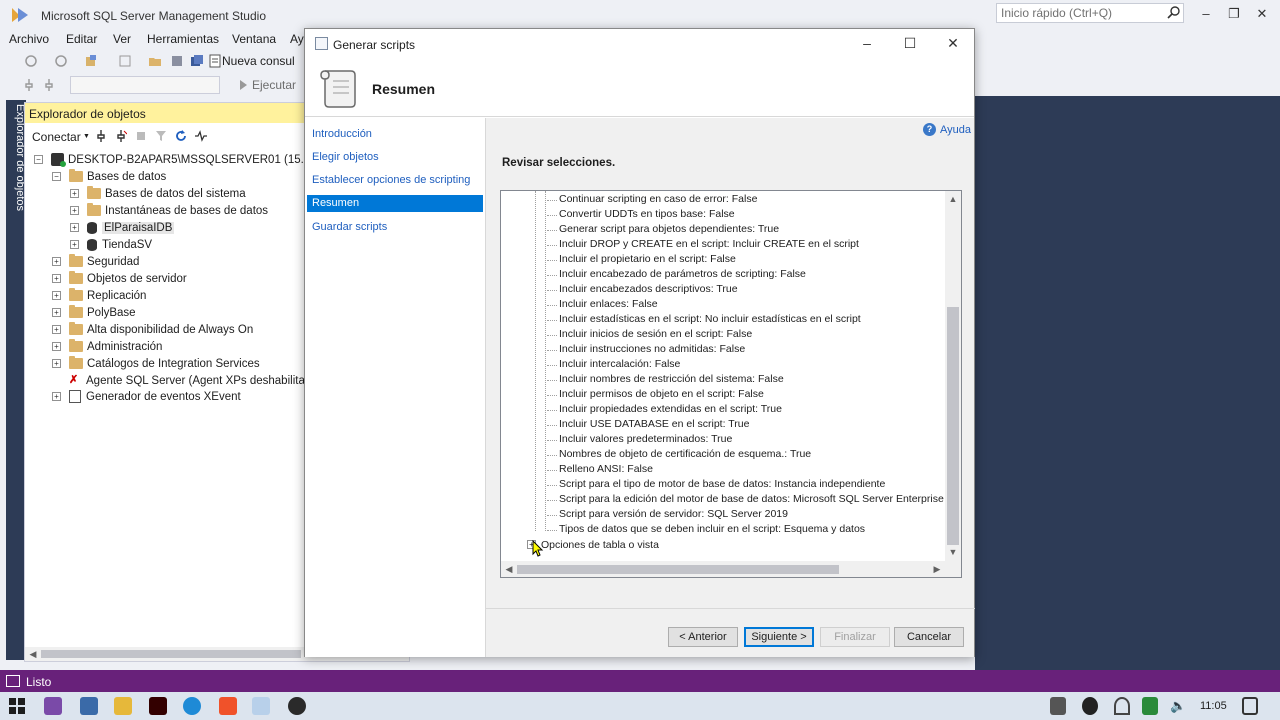 Image resolution: width=1280 pixels, height=720 pixels. I want to click on execute-button: Ejecutar, so click(274, 85).